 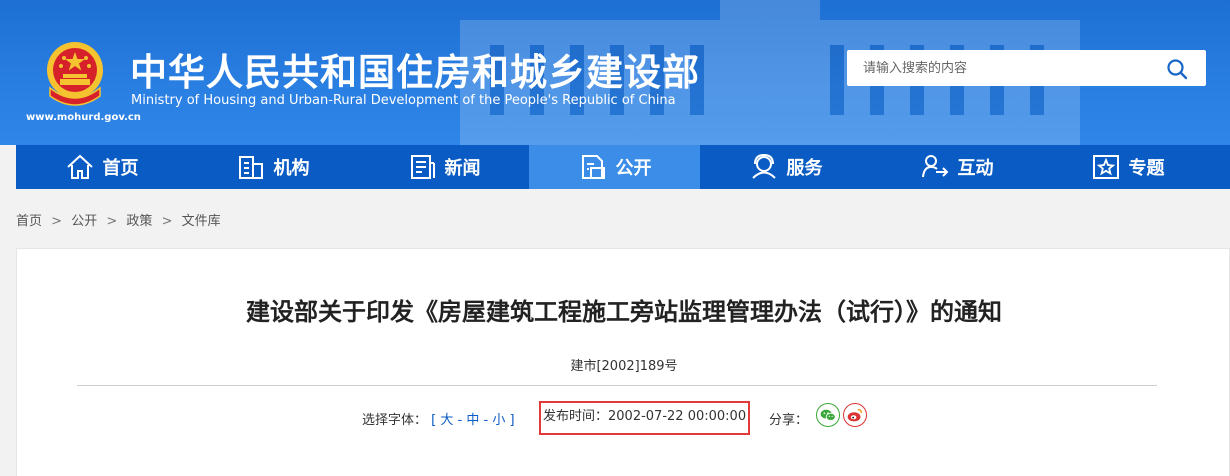 What do you see at coordinates (763, 166) in the screenshot?
I see `service-icon` at bounding box center [763, 166].